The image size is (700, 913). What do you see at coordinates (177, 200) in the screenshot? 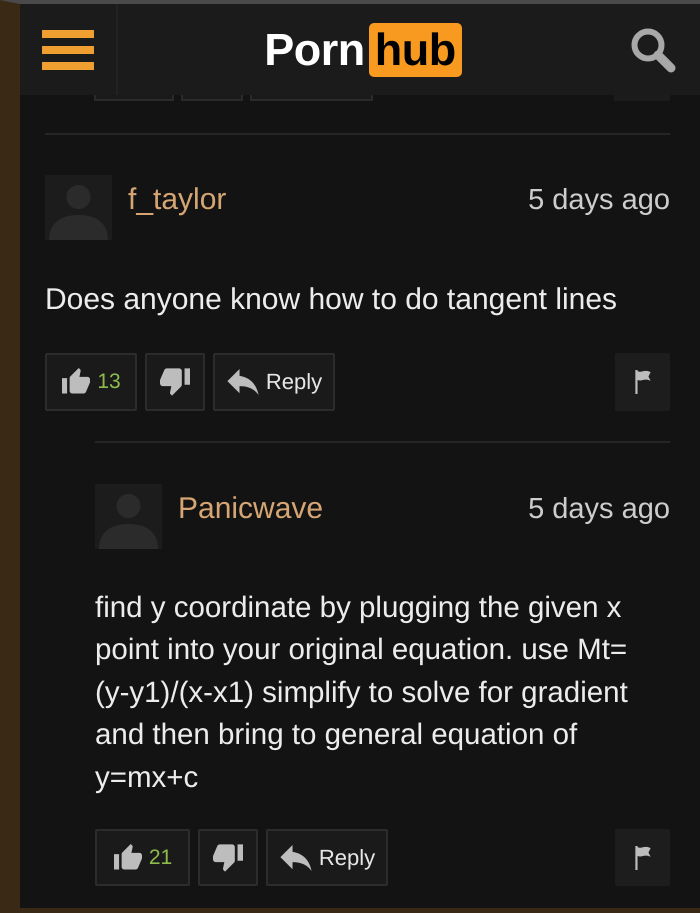
I see `username-link: f_taylor` at bounding box center [177, 200].